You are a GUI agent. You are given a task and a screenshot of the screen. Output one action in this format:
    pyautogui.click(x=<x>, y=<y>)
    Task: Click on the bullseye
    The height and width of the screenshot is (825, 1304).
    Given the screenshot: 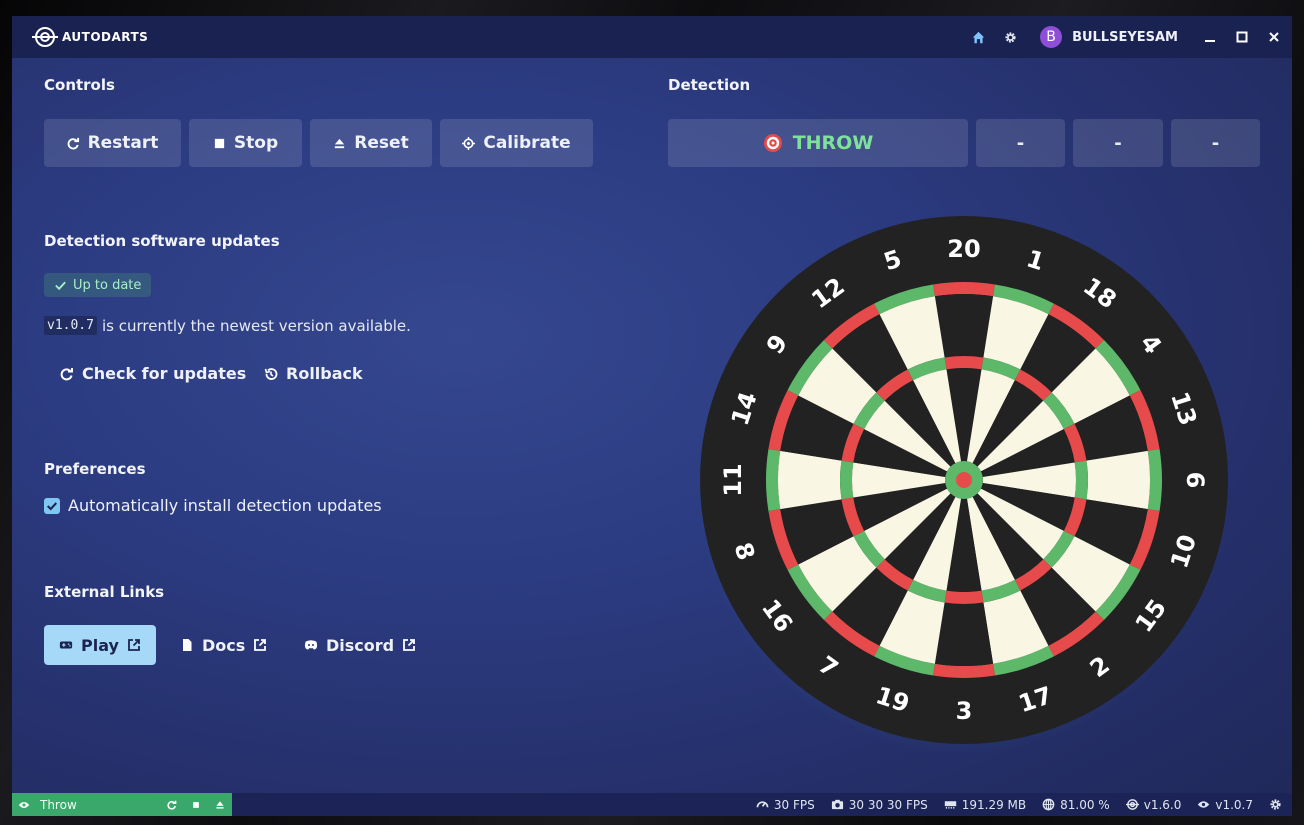 What is the action you would take?
    pyautogui.click(x=964, y=480)
    